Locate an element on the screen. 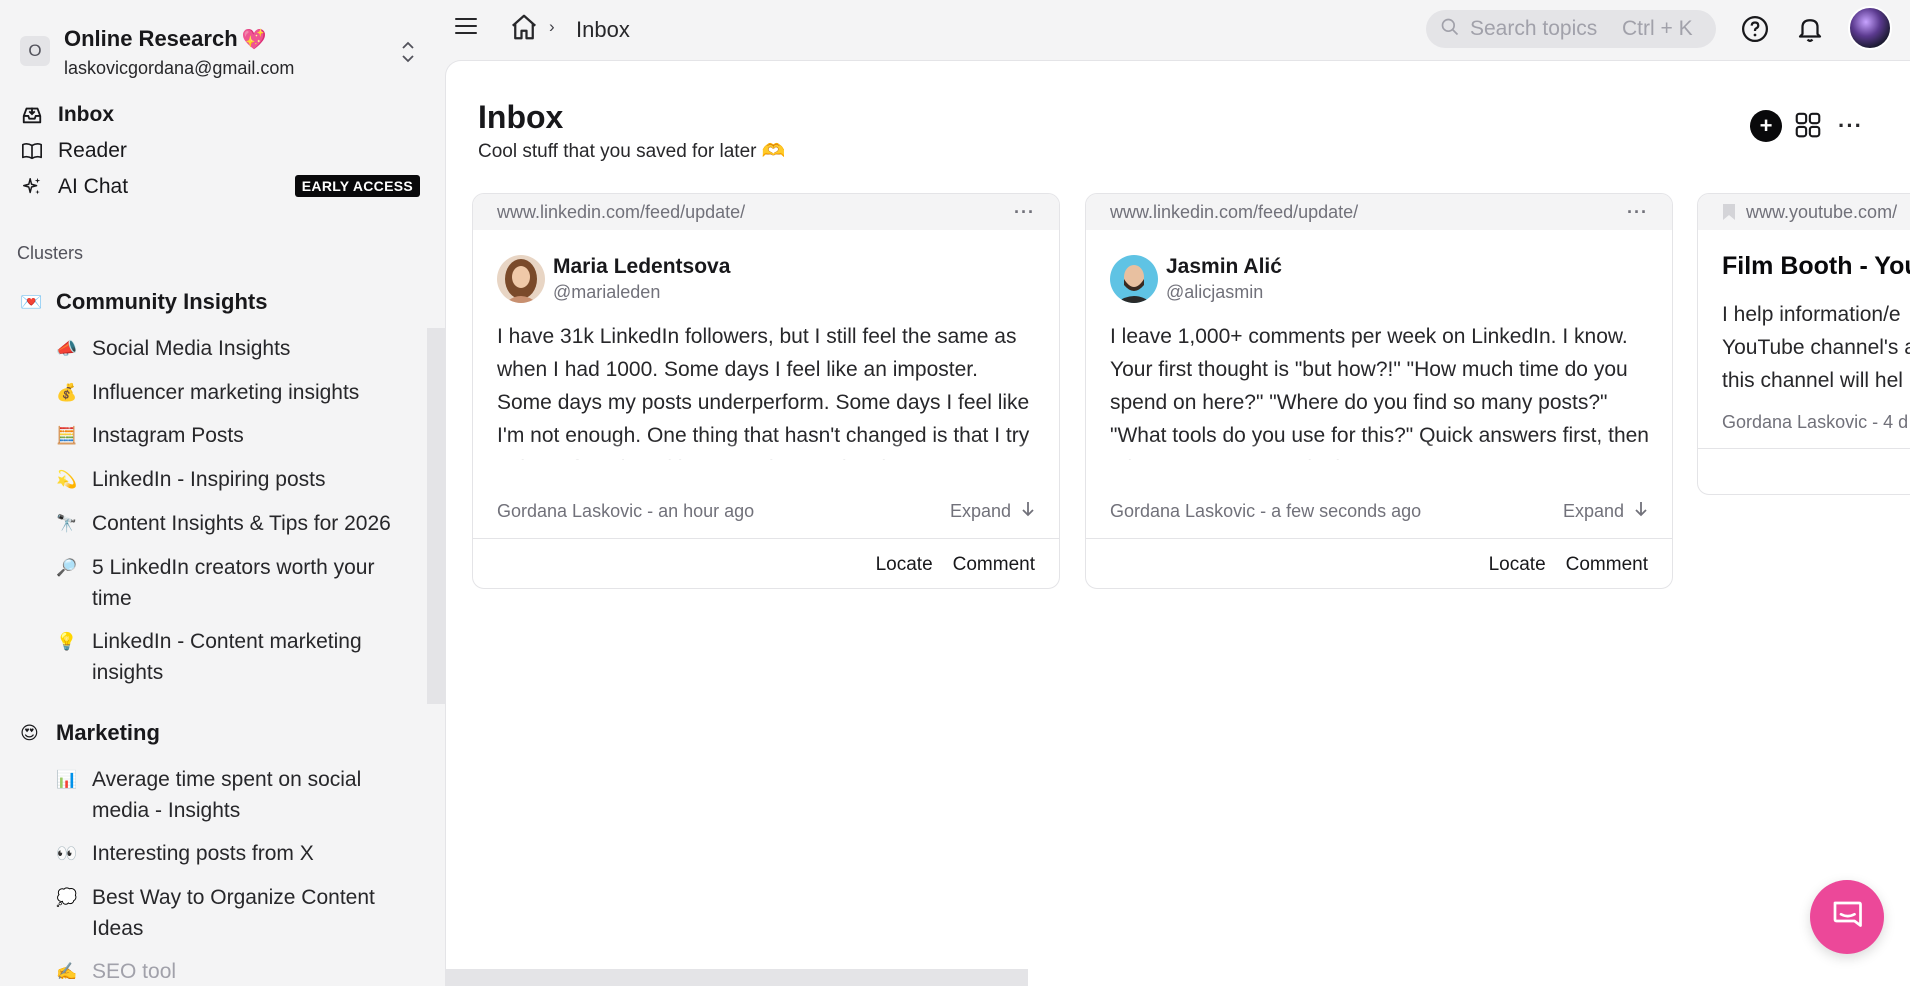 This screenshot has width=1910, height=986. search-input is located at coordinates (1545, 29).